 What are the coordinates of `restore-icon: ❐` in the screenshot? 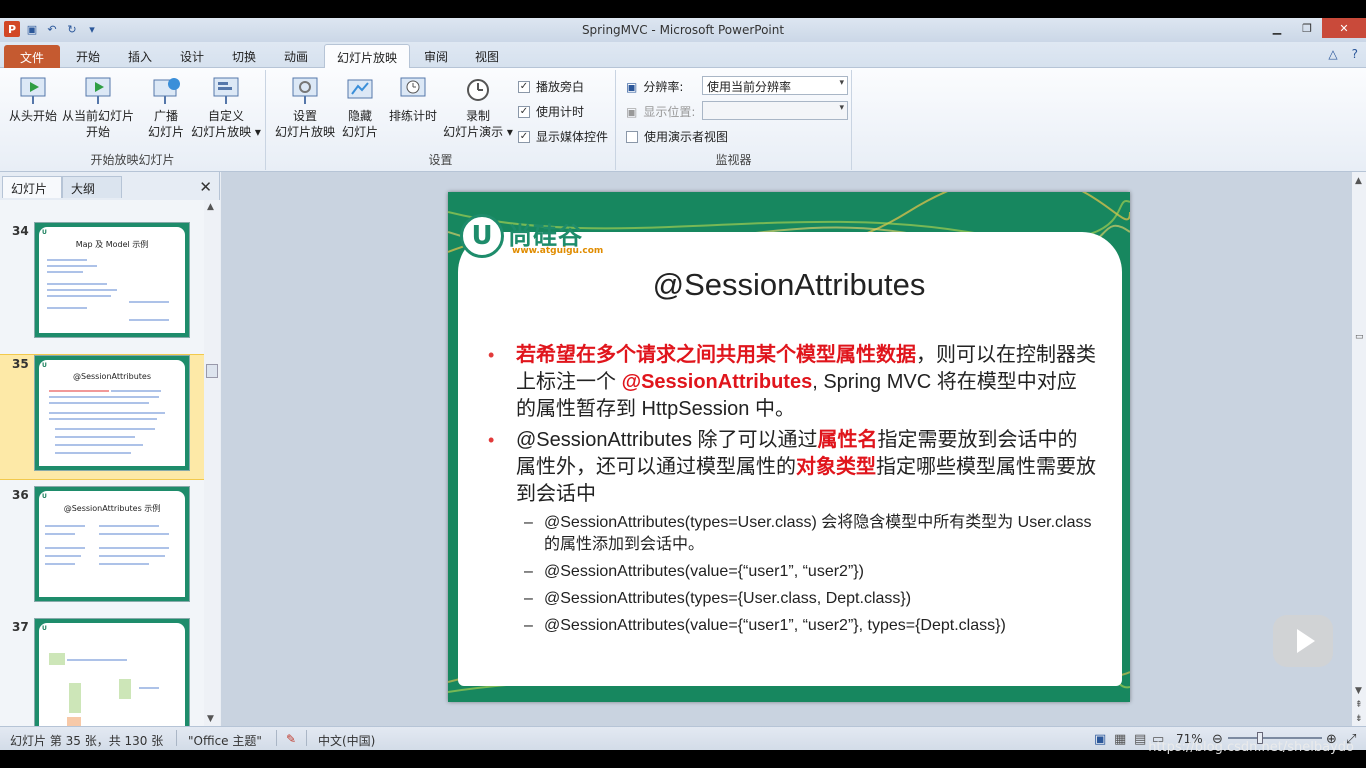 It's located at (1307, 28).